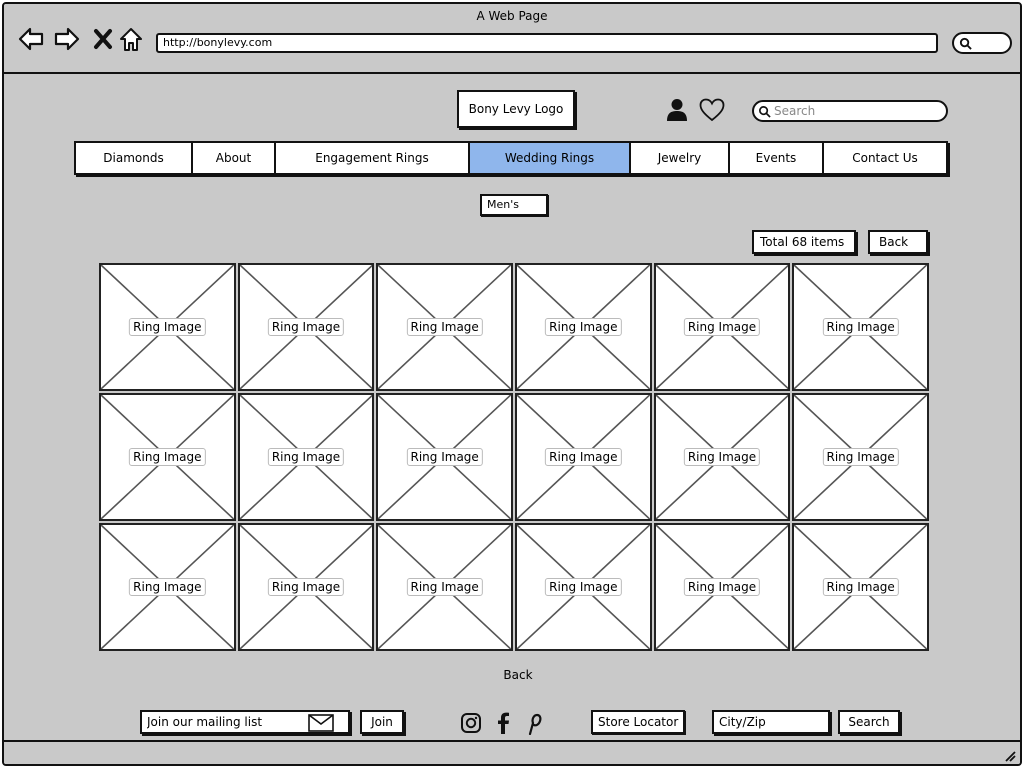 This screenshot has height=768, width=1024. What do you see at coordinates (512, 16) in the screenshot?
I see `window-title: A Web Page` at bounding box center [512, 16].